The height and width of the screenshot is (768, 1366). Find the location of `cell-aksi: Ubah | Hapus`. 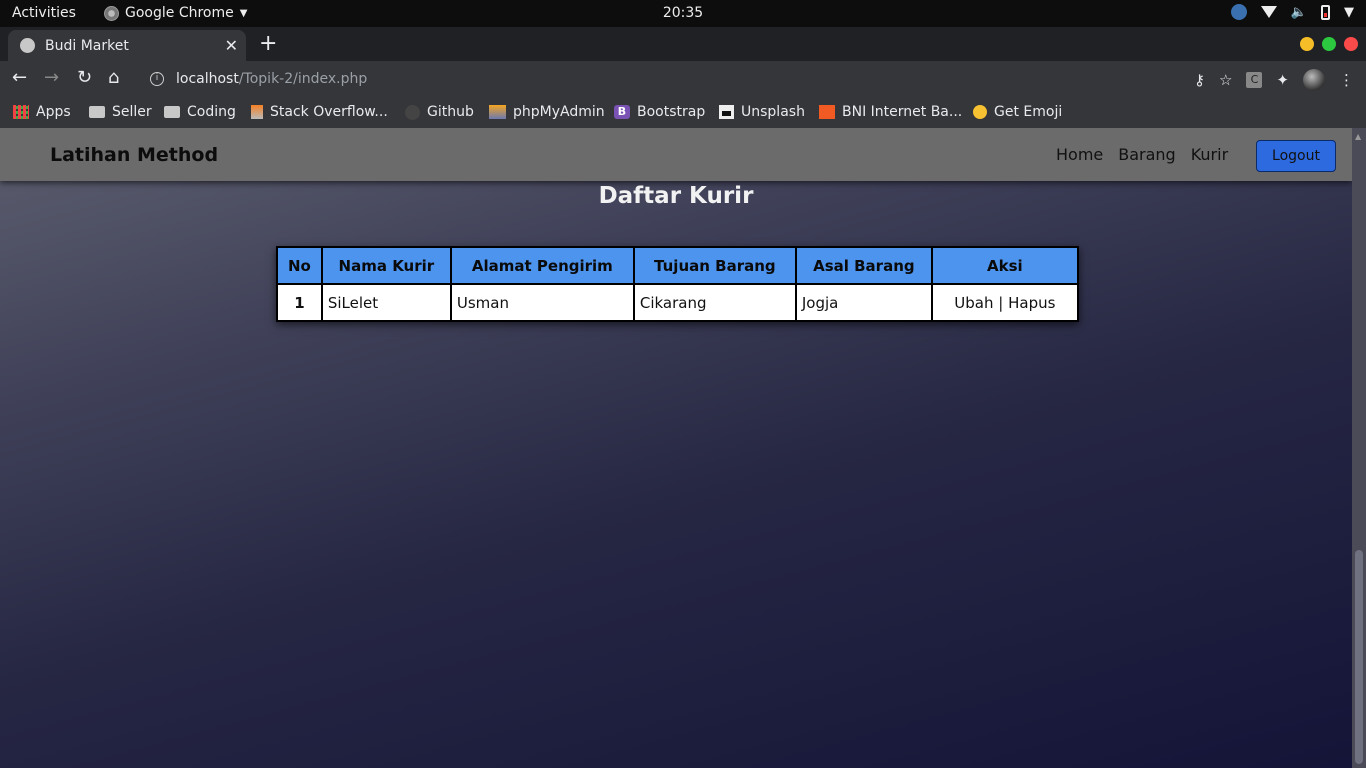

cell-aksi: Ubah | Hapus is located at coordinates (1004, 302).